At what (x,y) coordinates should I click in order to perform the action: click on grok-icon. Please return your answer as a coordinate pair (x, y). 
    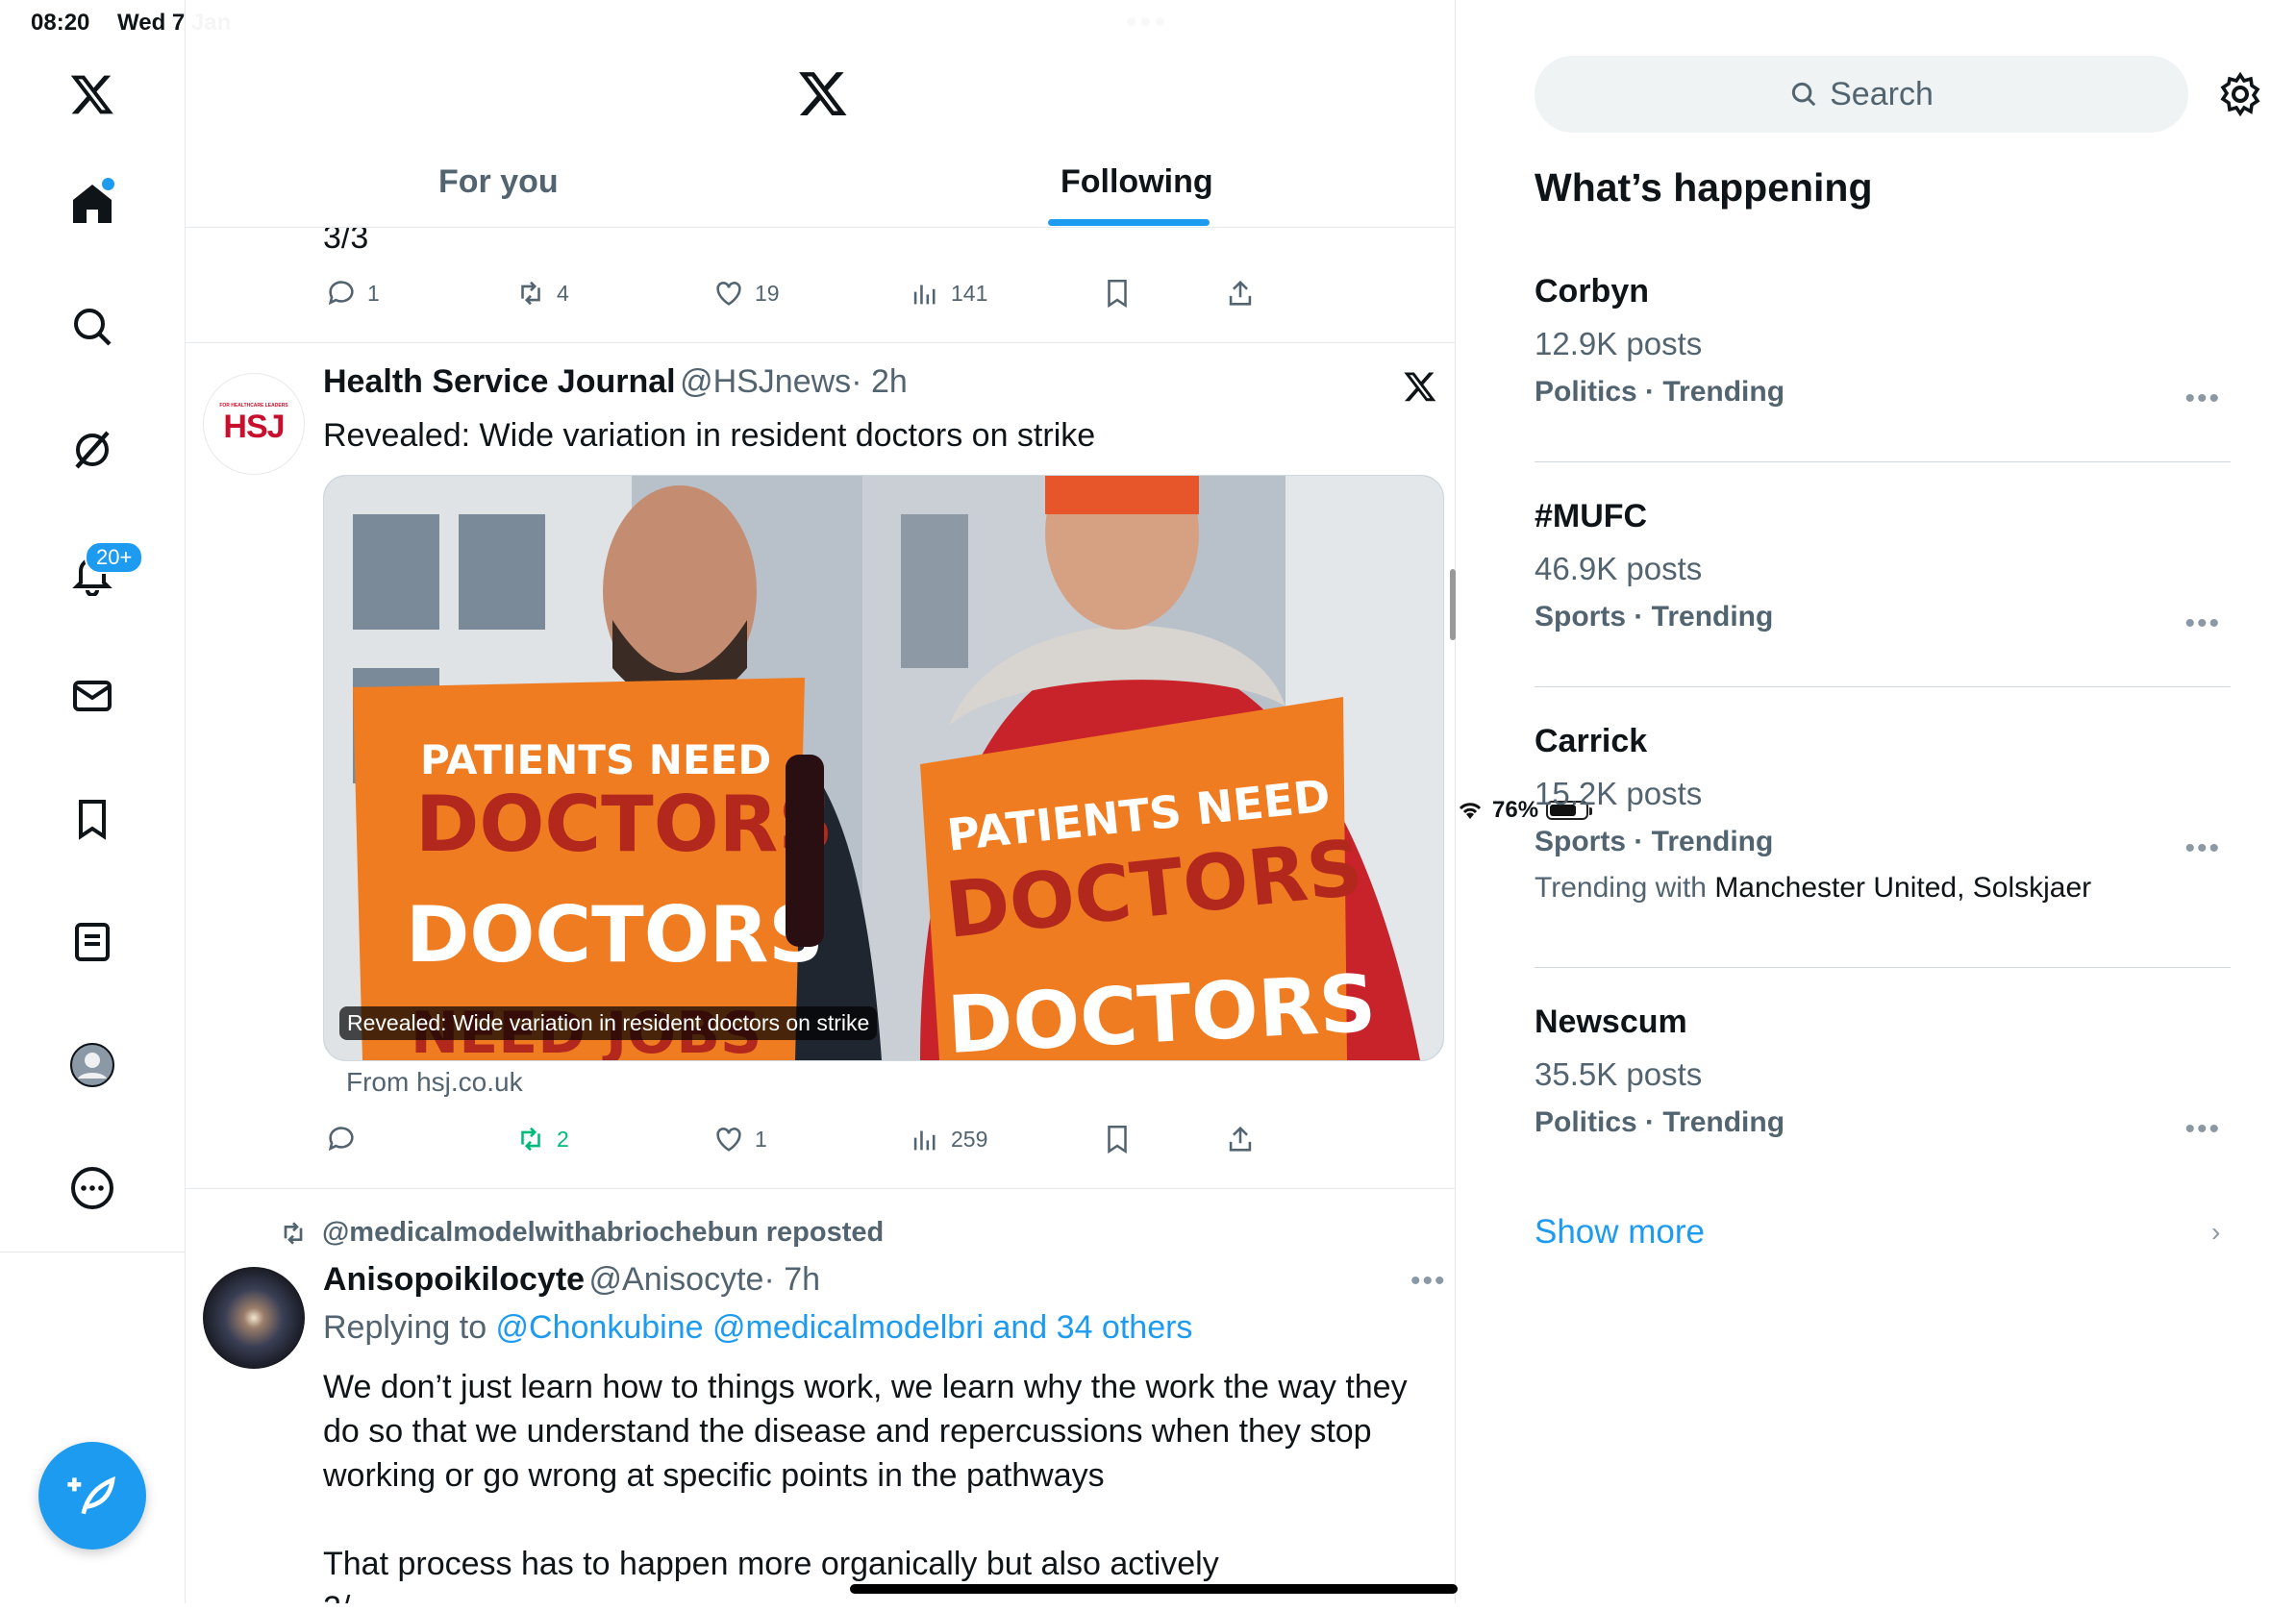
    Looking at the image, I should click on (92, 450).